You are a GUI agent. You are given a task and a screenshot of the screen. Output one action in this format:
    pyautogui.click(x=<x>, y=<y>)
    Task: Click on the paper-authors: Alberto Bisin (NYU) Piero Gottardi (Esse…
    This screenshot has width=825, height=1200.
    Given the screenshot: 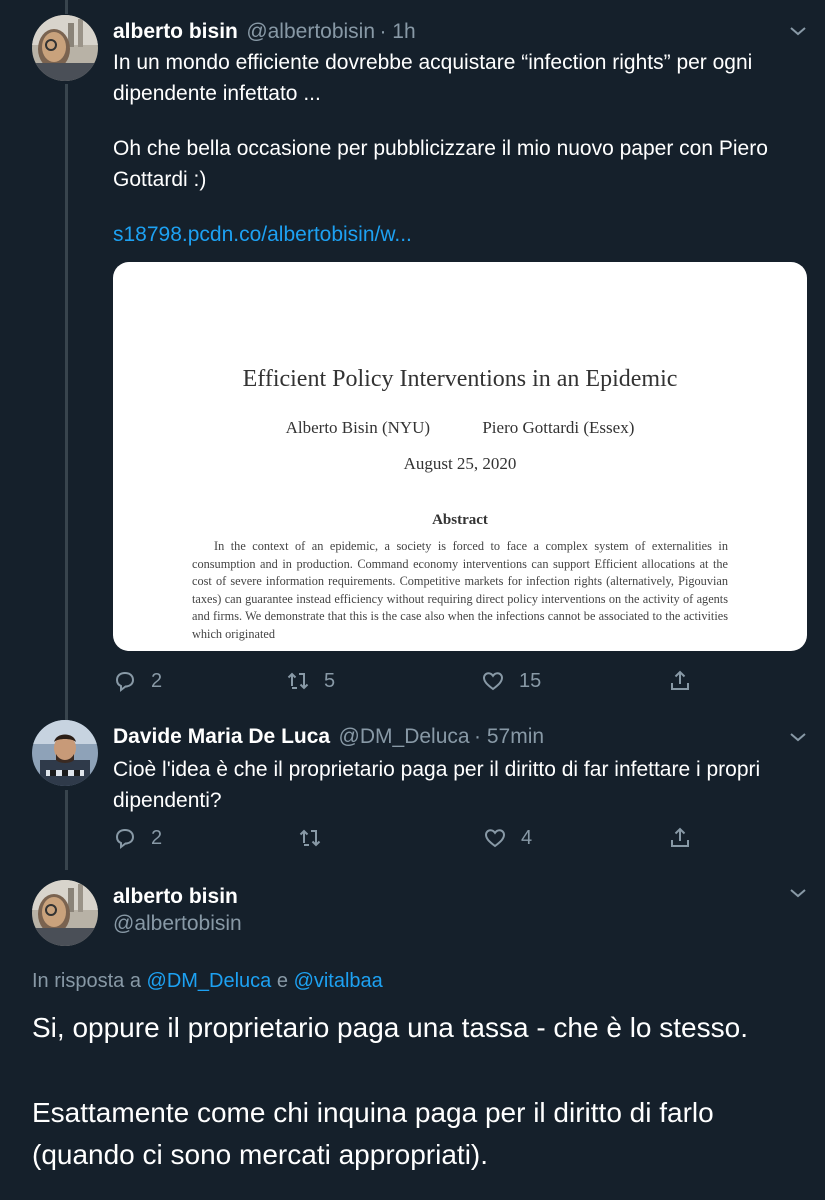 What is the action you would take?
    pyautogui.click(x=460, y=428)
    